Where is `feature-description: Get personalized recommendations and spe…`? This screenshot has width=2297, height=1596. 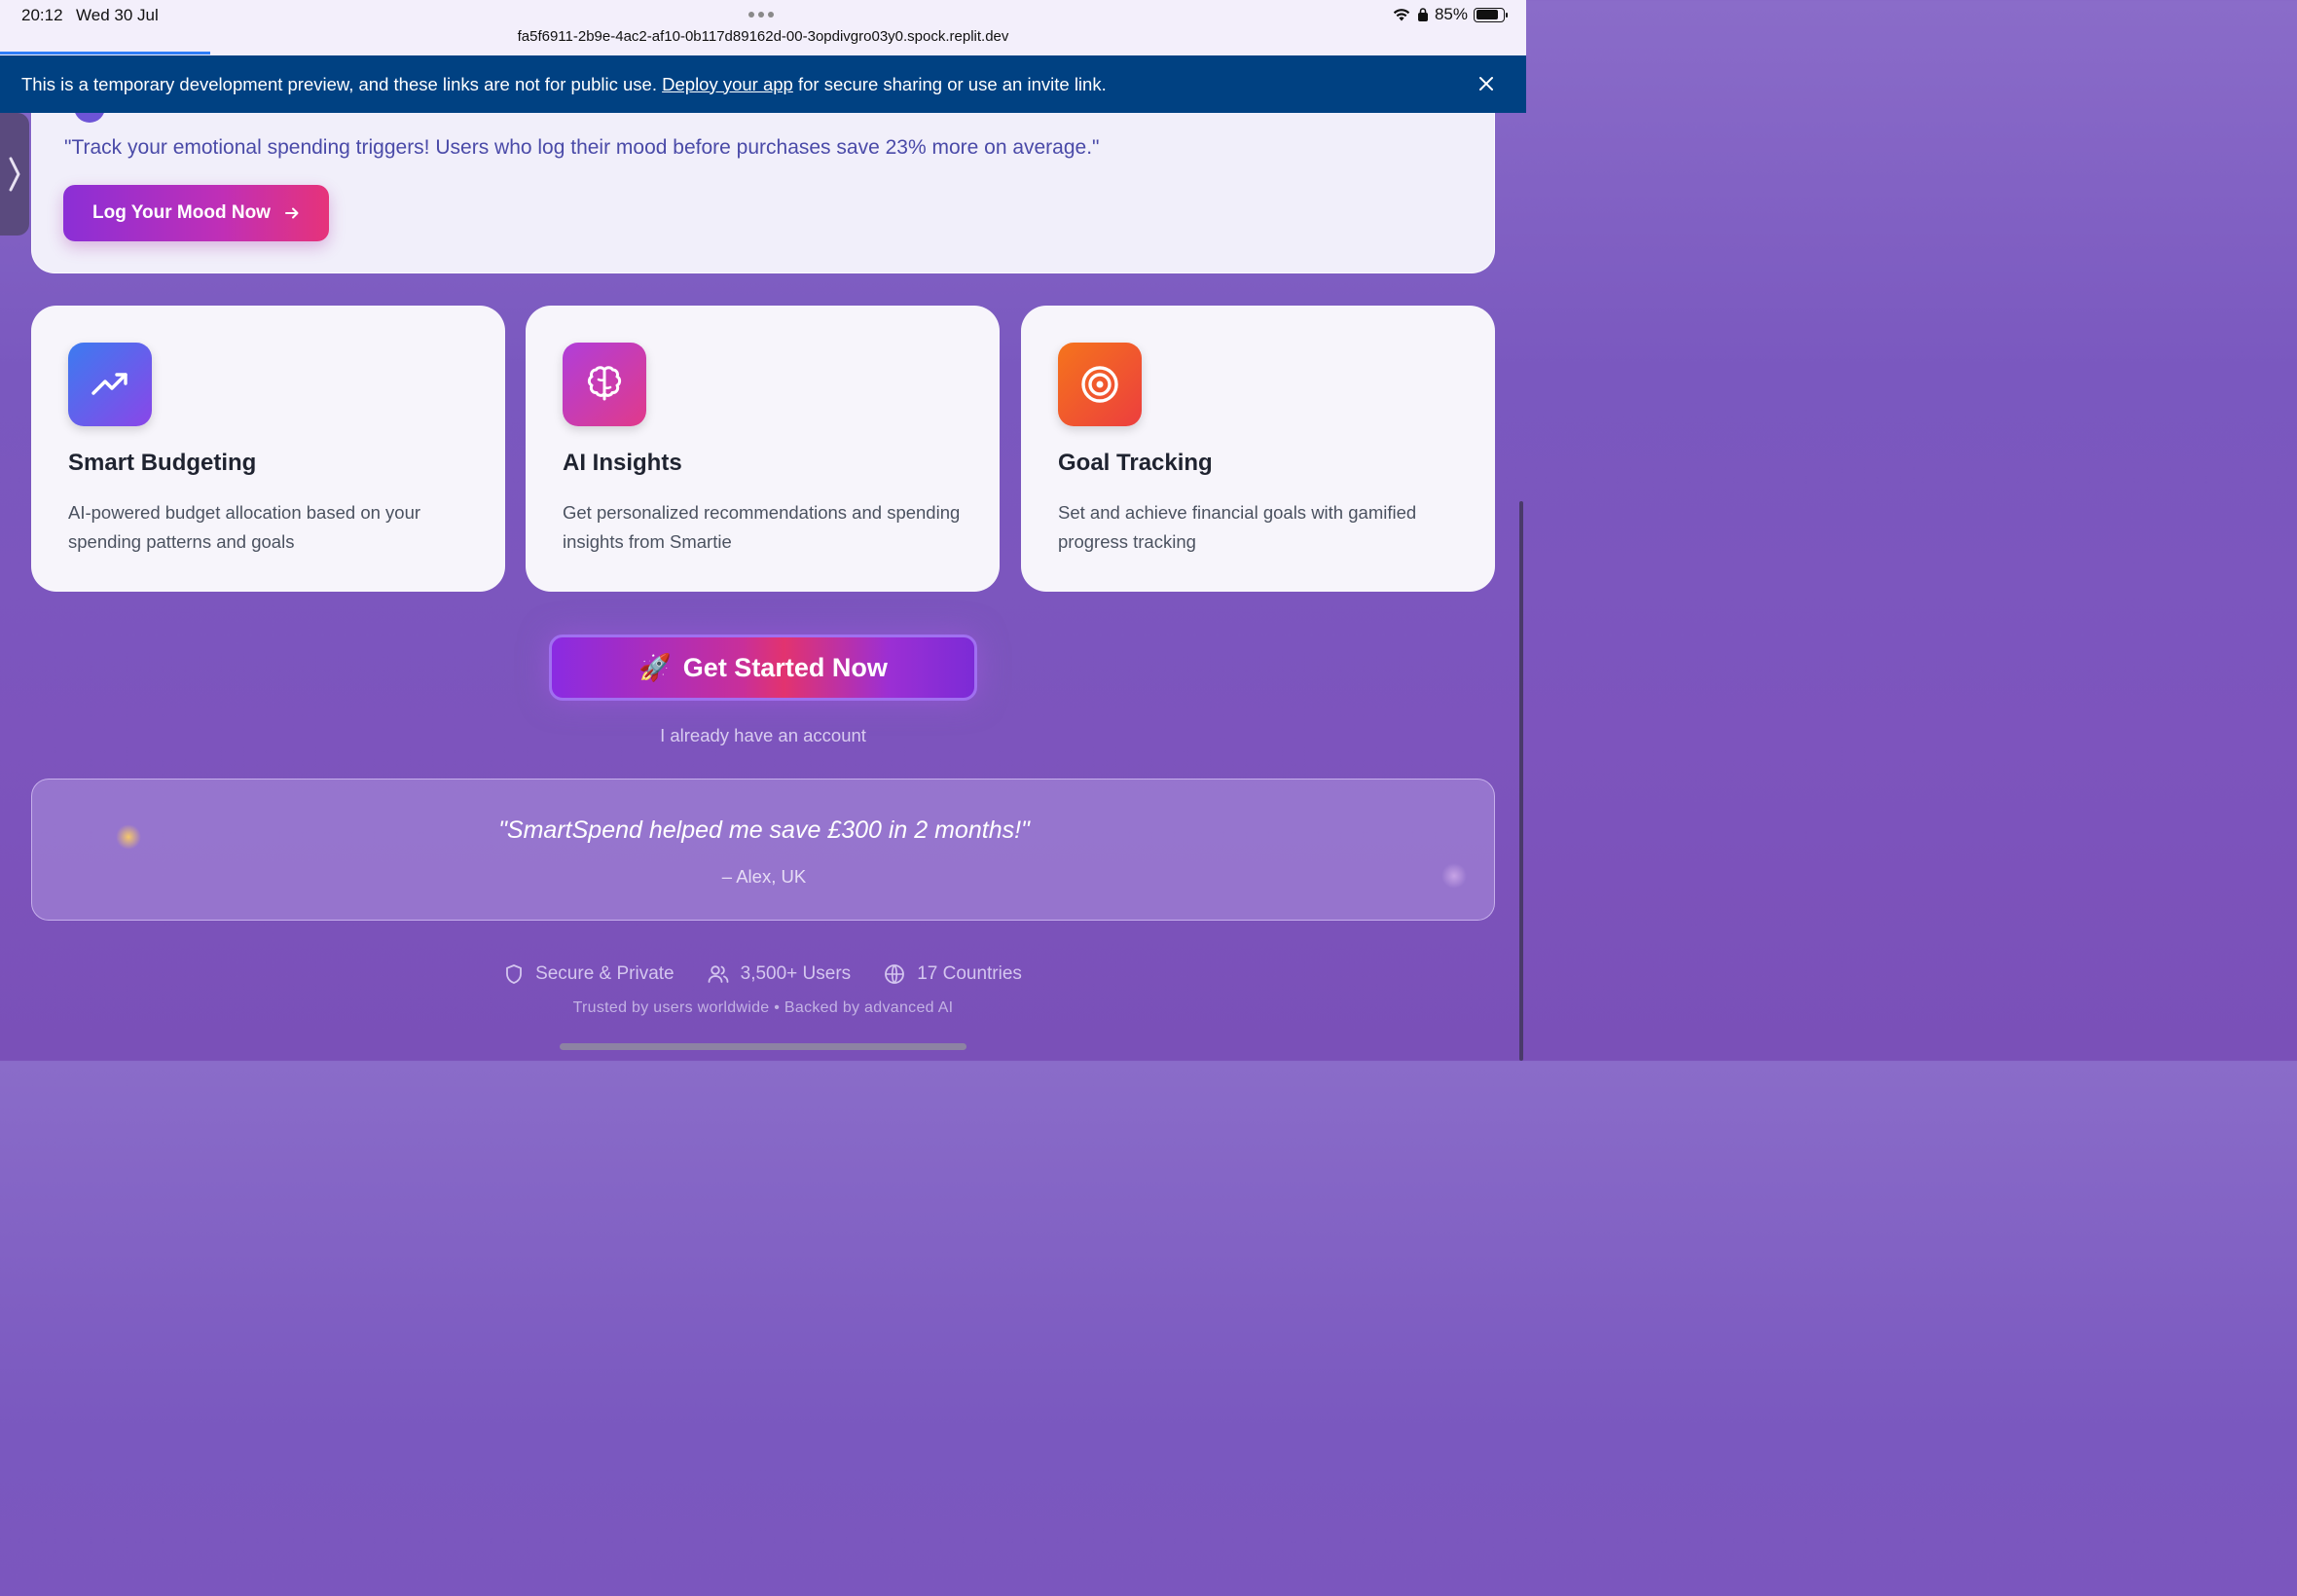 feature-description: Get personalized recommendations and spe… is located at coordinates (762, 527).